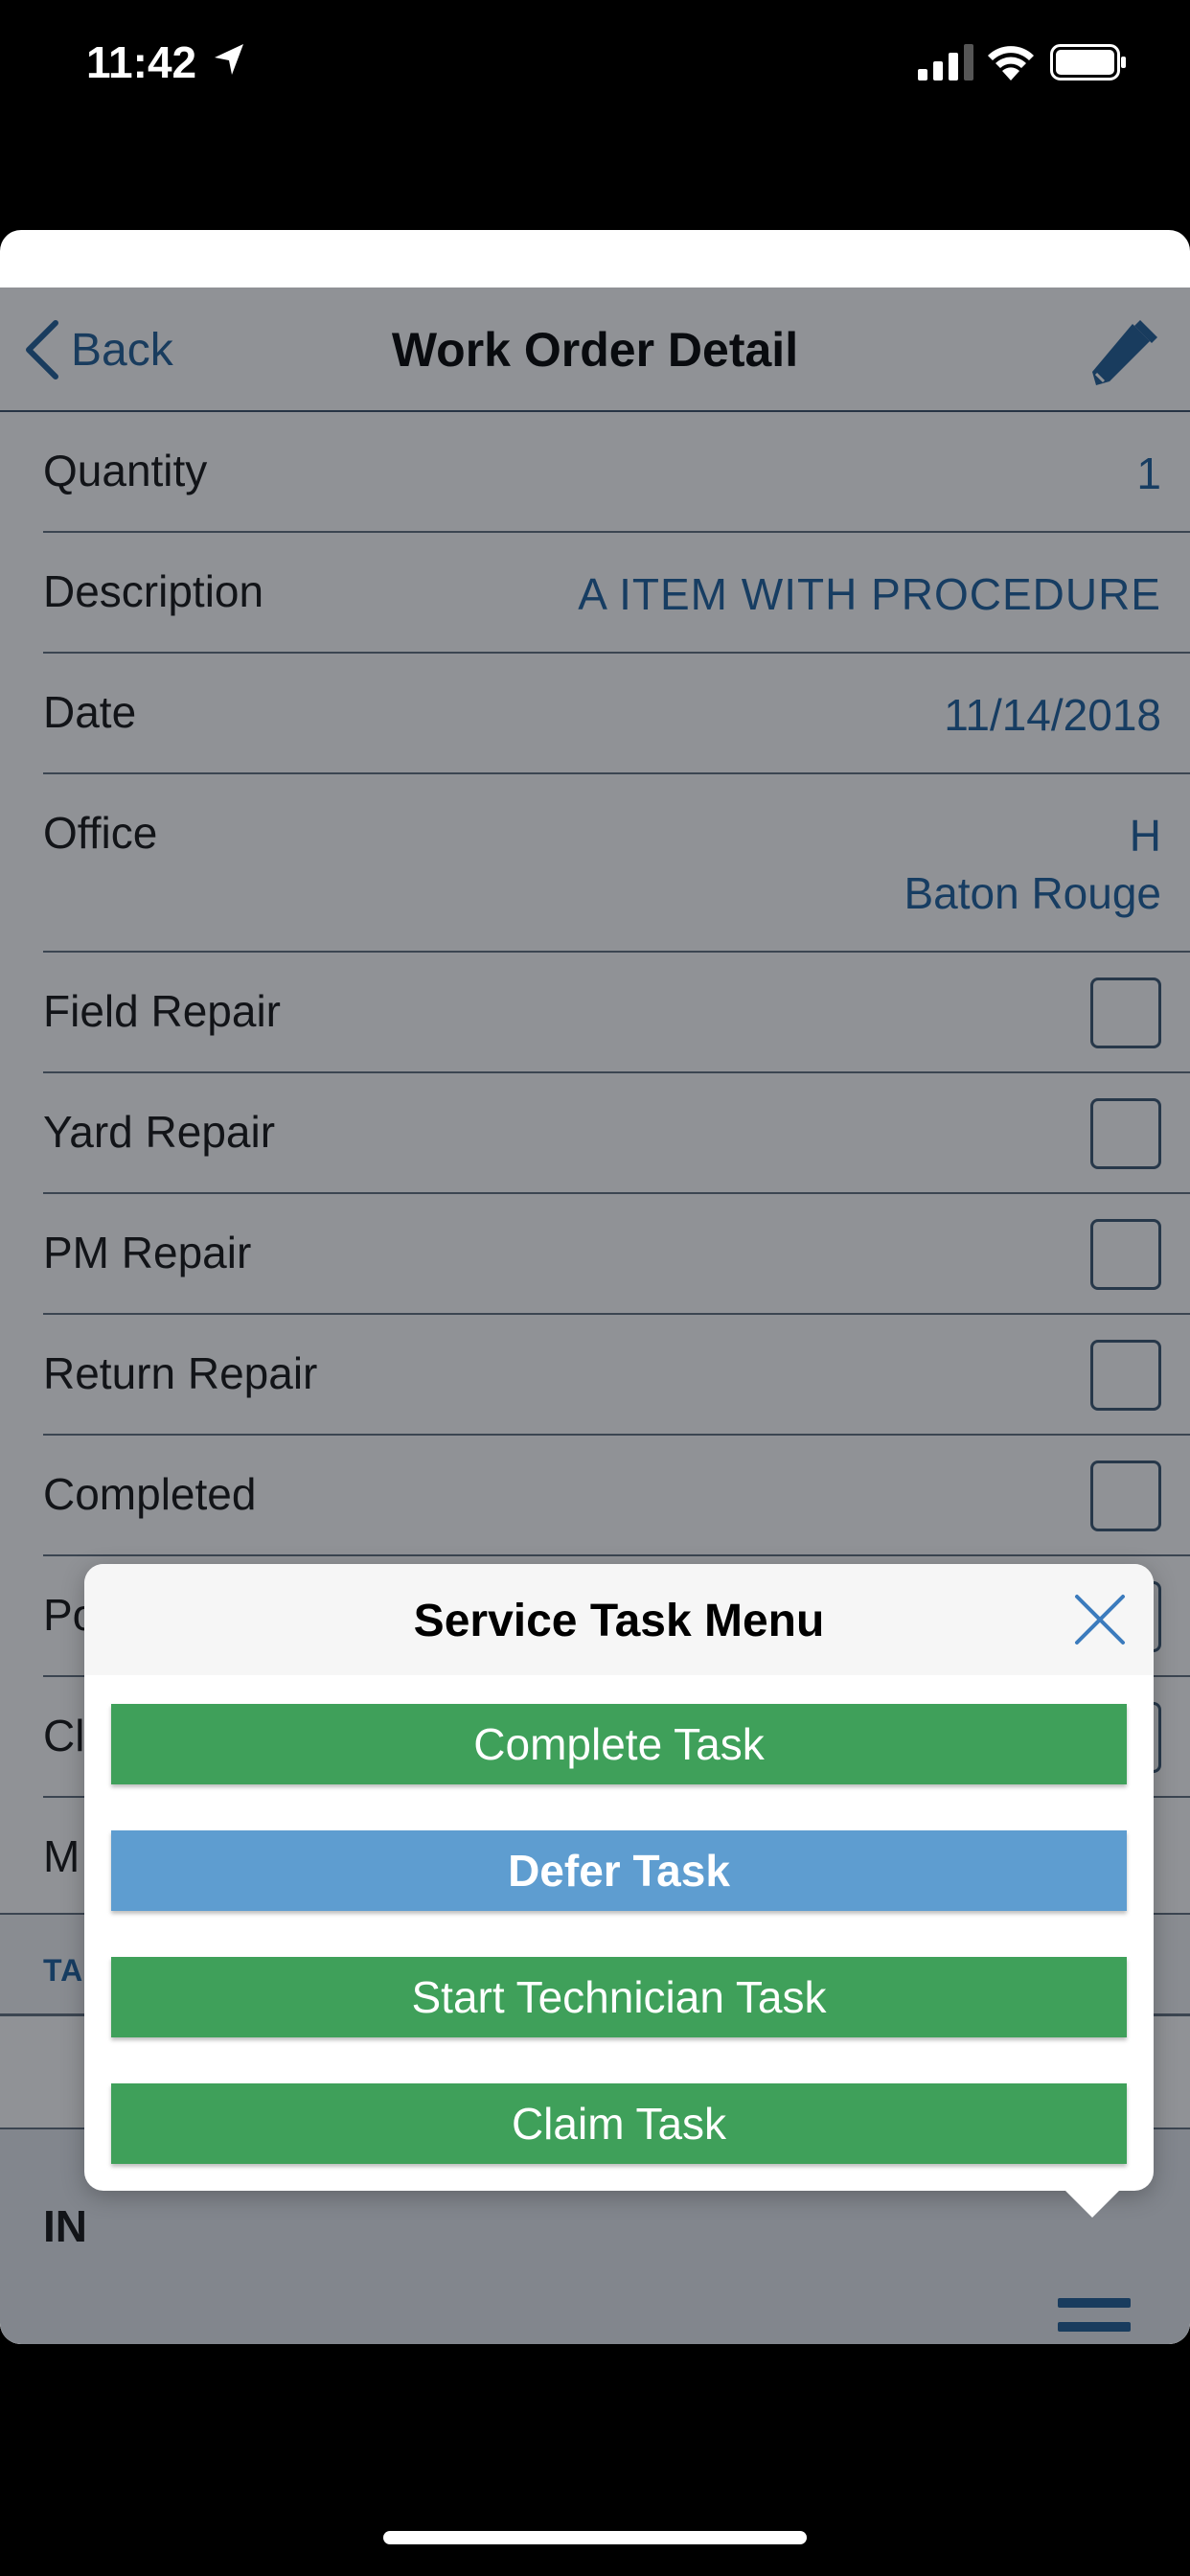 The height and width of the screenshot is (2576, 1190). What do you see at coordinates (1100, 1619) in the screenshot?
I see `close-icon` at bounding box center [1100, 1619].